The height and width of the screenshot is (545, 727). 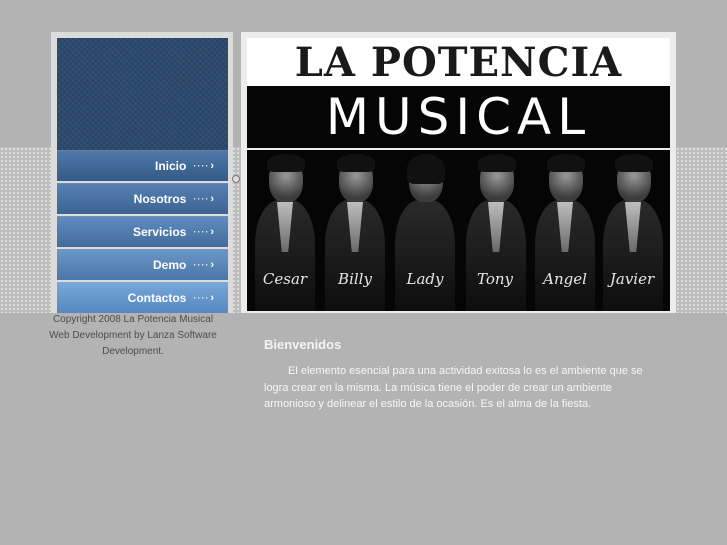 I want to click on nav-item-servicios: Servicios ···· ›, so click(x=142, y=231).